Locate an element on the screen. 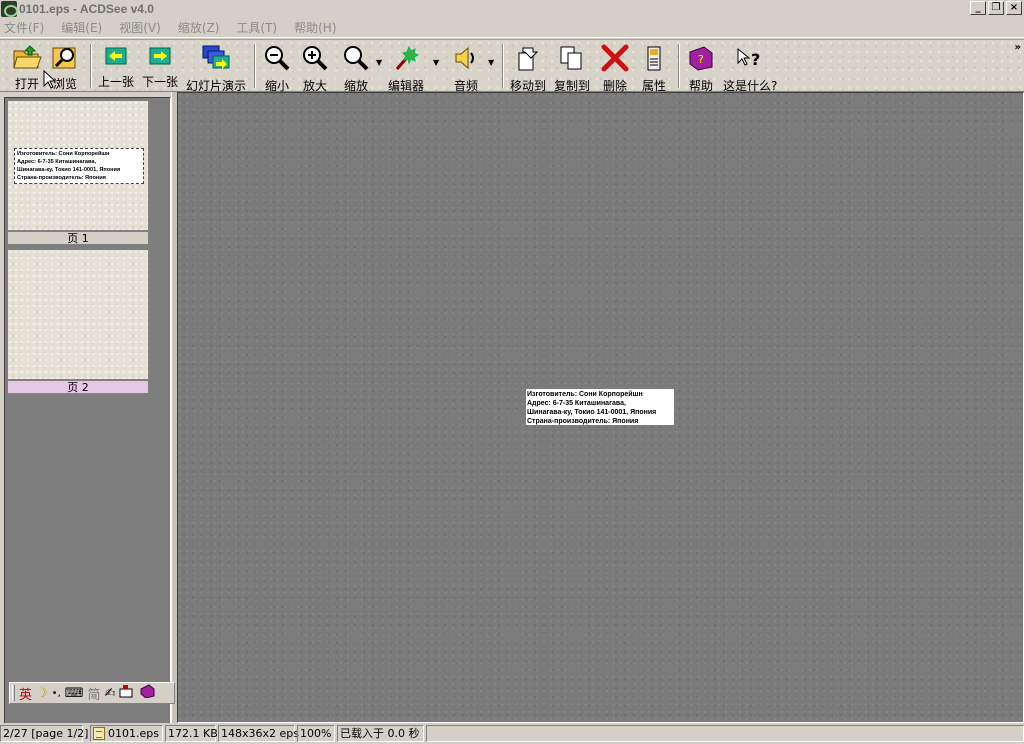 The image size is (1024, 744). editor-wand-icon is located at coordinates (406, 58).